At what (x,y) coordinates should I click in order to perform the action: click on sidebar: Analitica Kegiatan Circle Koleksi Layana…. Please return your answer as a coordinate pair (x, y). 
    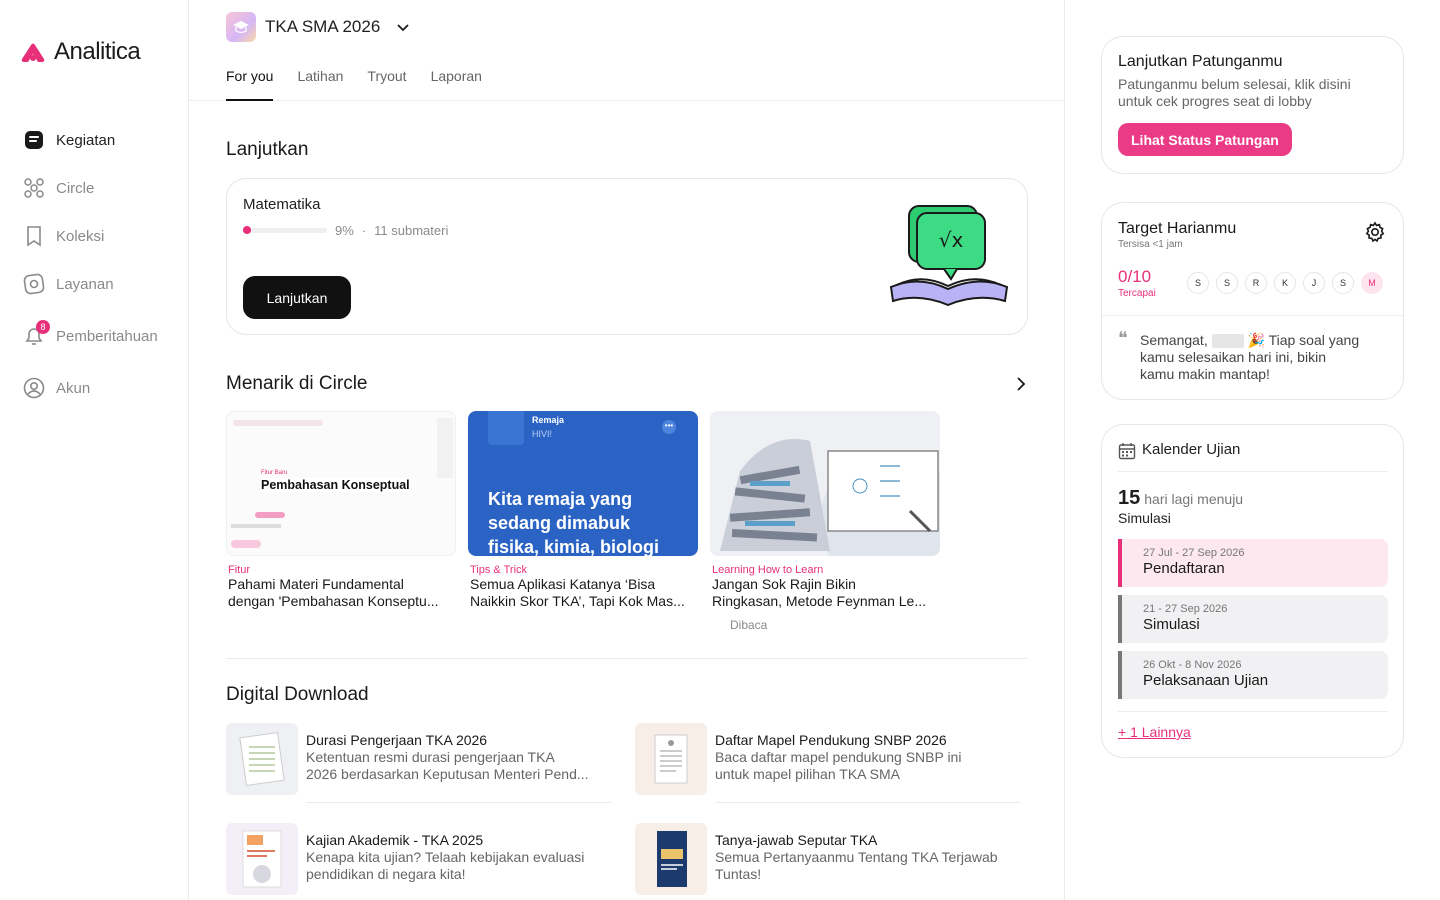
    Looking at the image, I should click on (94, 450).